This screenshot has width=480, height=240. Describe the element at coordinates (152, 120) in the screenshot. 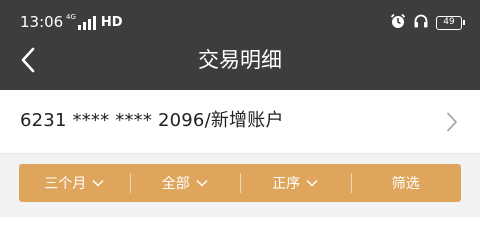

I see `account-label: 6231 **** **** 2096/新增账户` at that location.